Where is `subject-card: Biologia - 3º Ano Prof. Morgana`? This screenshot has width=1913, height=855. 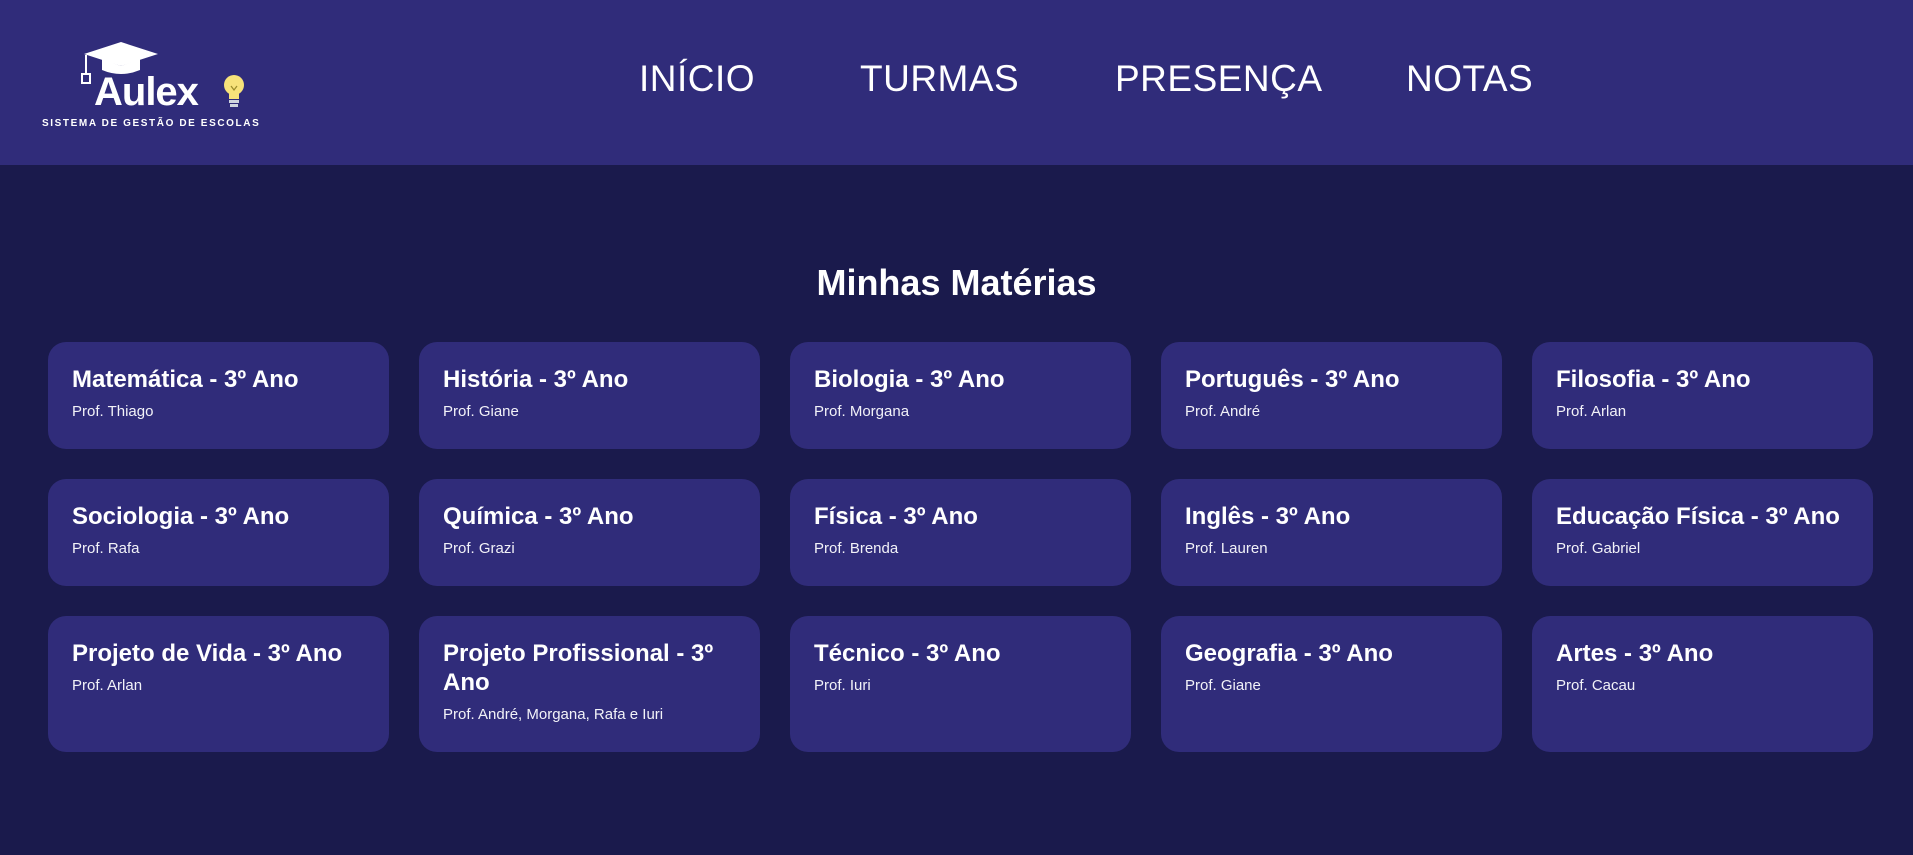 subject-card: Biologia - 3º Ano Prof. Morgana is located at coordinates (960, 395).